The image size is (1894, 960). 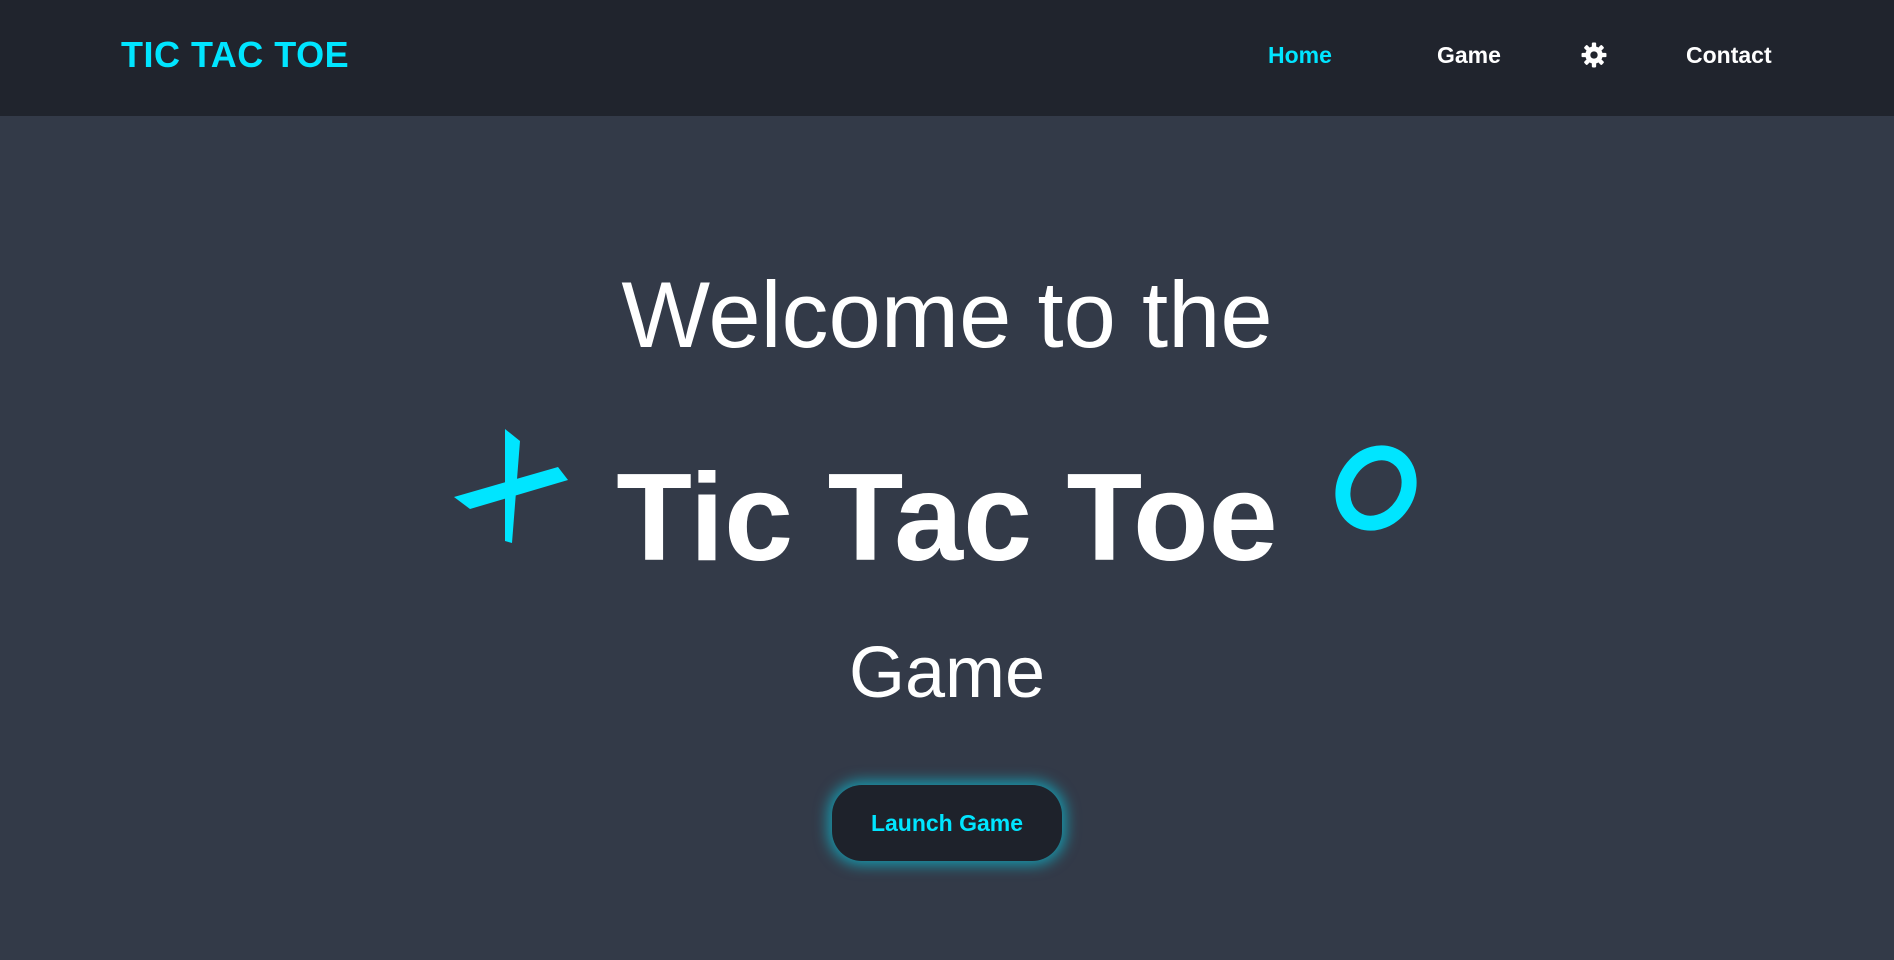 I want to click on gear-icon, so click(x=1594, y=55).